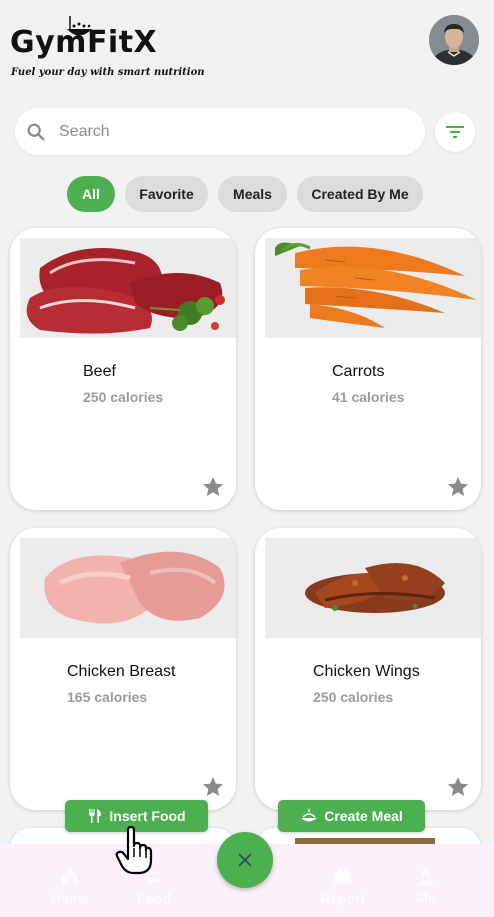 The width and height of the screenshot is (494, 917). What do you see at coordinates (343, 886) in the screenshot?
I see `nav-report: Report` at bounding box center [343, 886].